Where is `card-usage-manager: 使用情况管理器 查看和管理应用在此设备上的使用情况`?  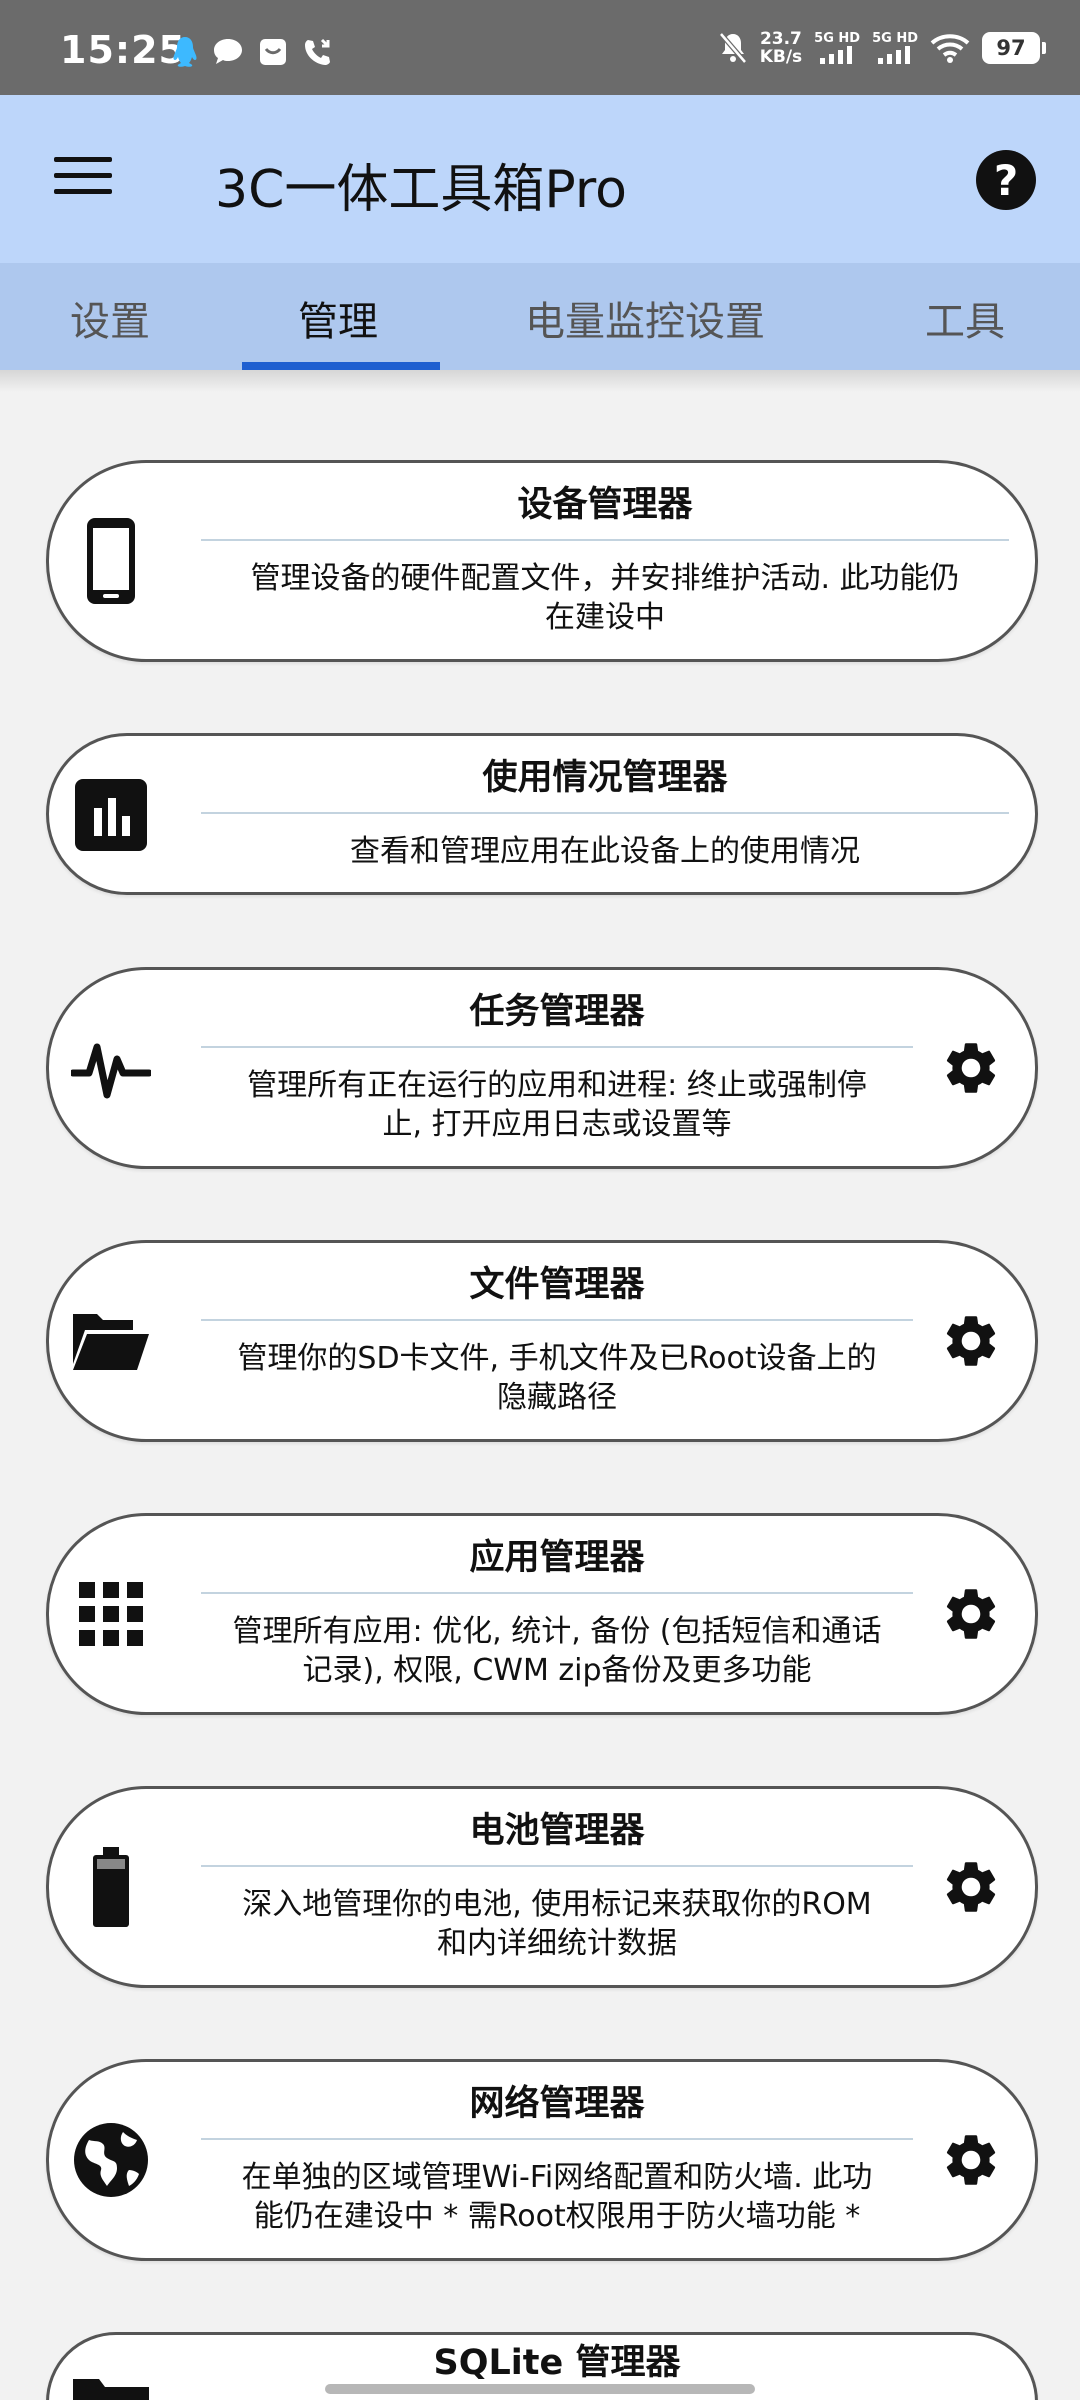
card-usage-manager: 使用情况管理器 查看和管理应用在此设备上的使用情况 is located at coordinates (542, 814).